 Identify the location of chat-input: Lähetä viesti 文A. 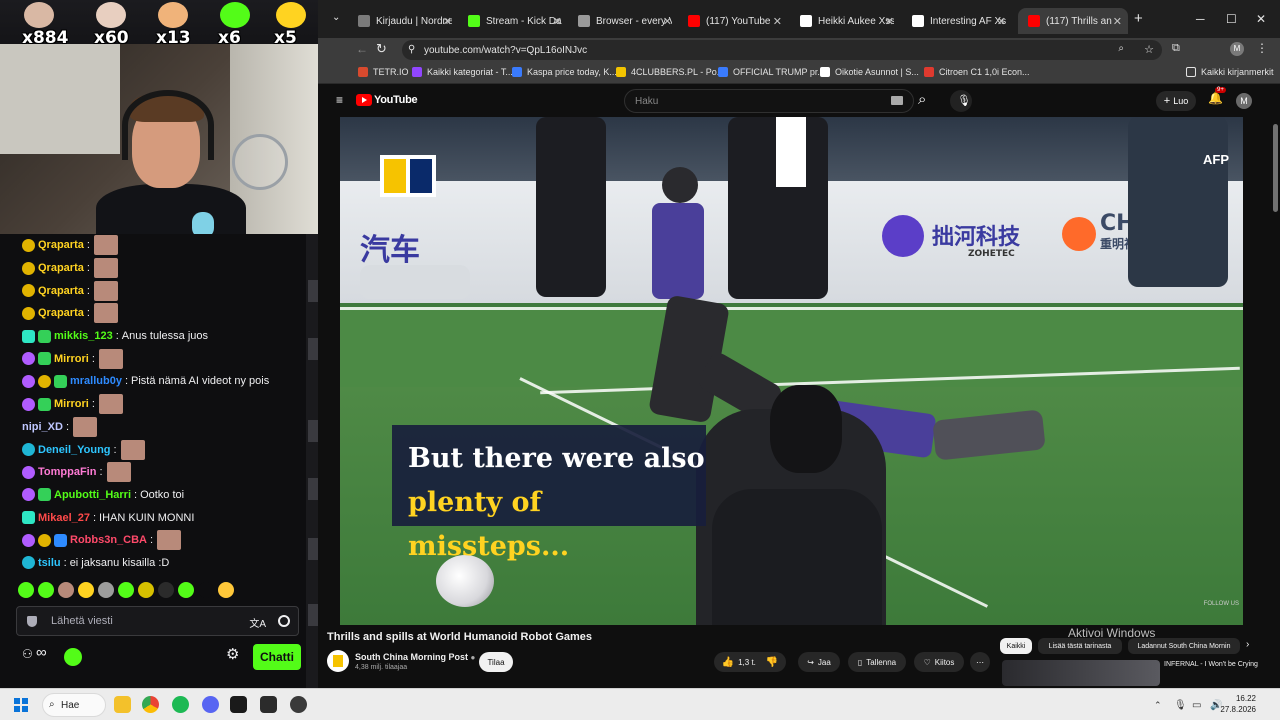
(157, 621).